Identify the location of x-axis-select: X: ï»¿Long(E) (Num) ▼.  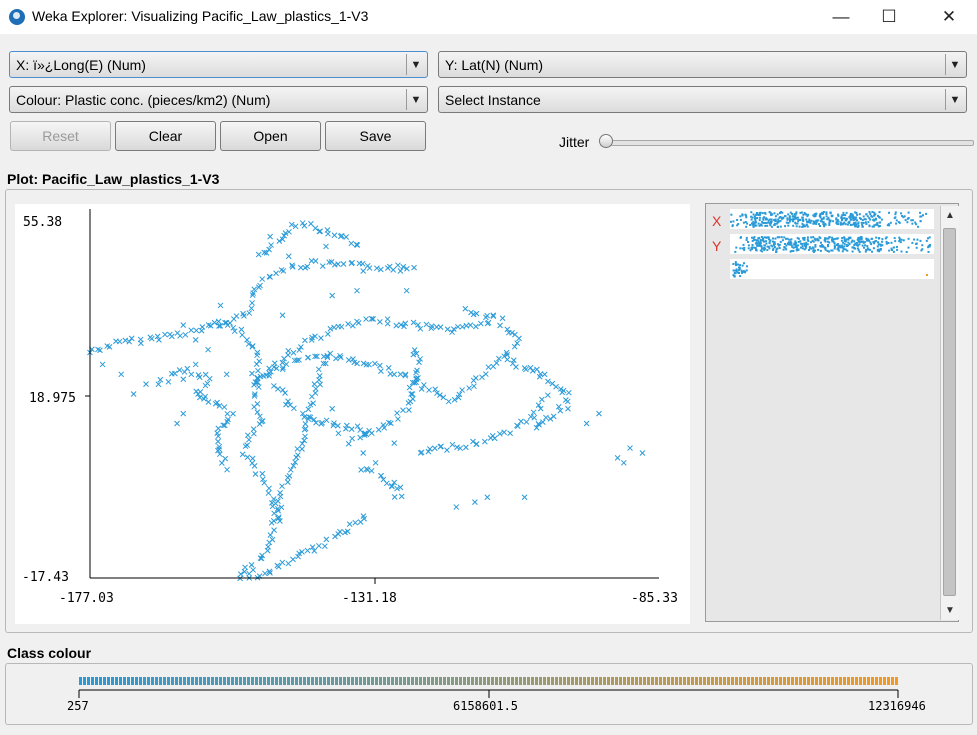
(218, 64).